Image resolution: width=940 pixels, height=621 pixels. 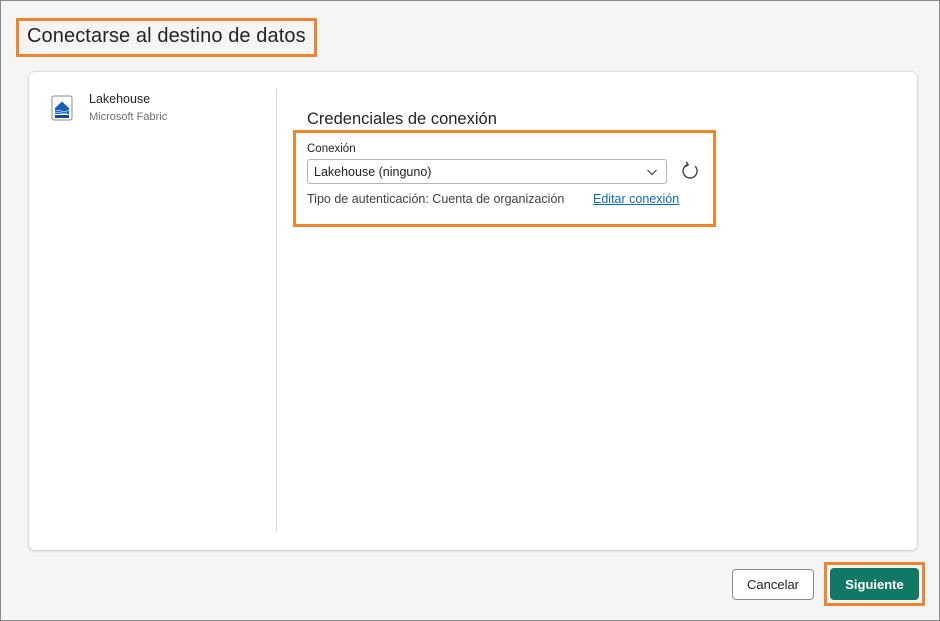 What do you see at coordinates (152, 107) in the screenshot?
I see `sidebar-item-lakehouse: Lakehouse Microsoft Fabric` at bounding box center [152, 107].